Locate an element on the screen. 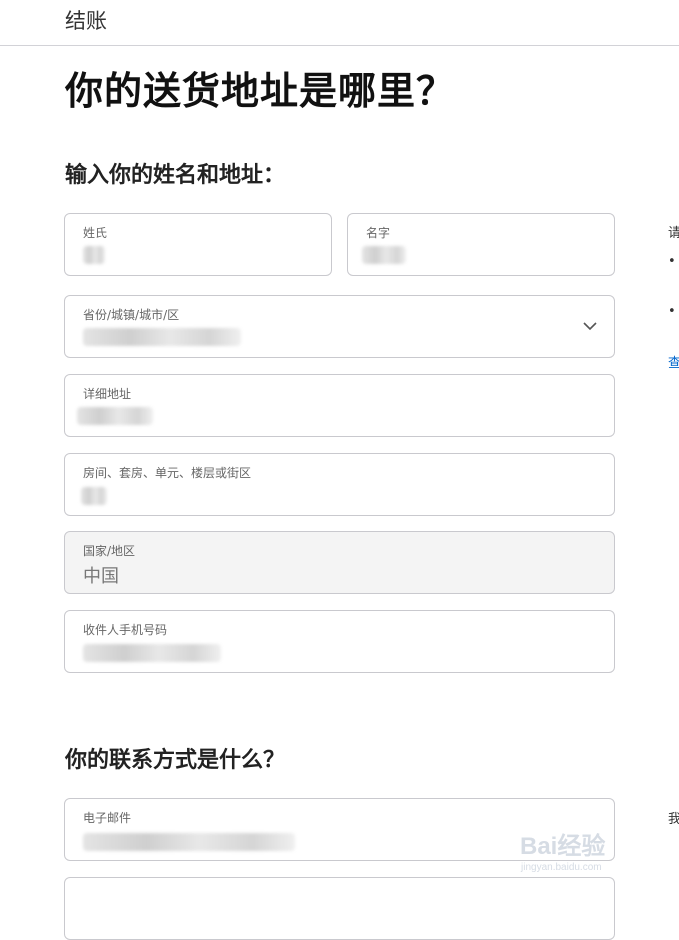  unit-field: 房间、套房、单元、楼层或街区 is located at coordinates (339, 484).